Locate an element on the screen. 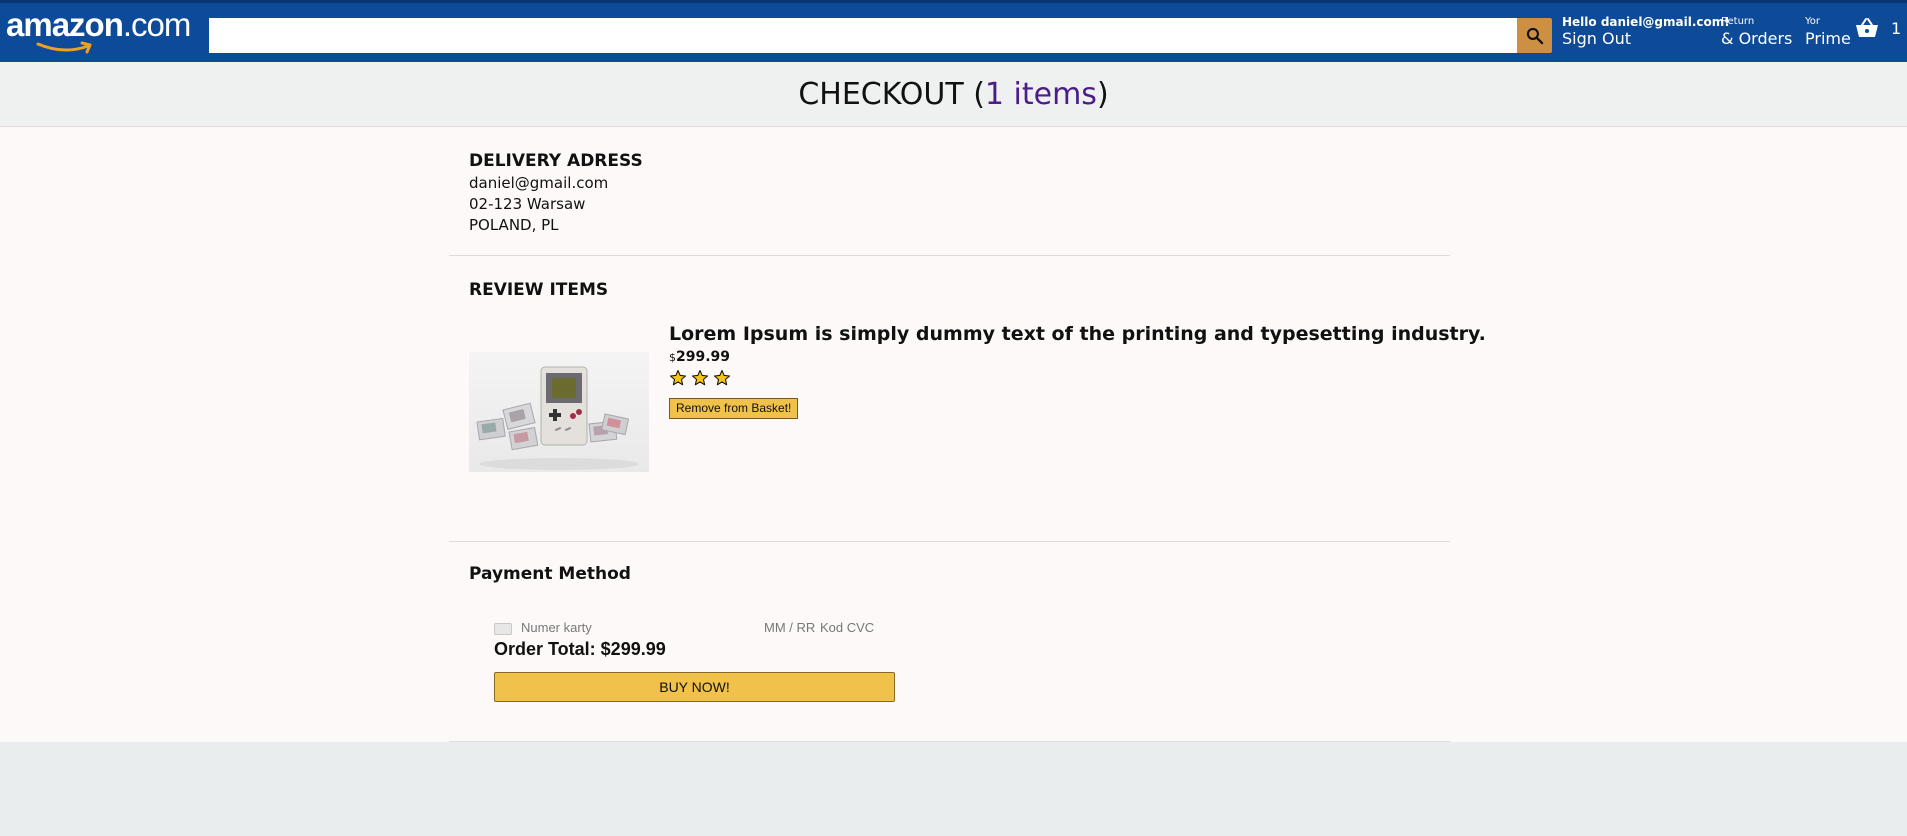  logo-main-text: amazon is located at coordinates (65, 24).